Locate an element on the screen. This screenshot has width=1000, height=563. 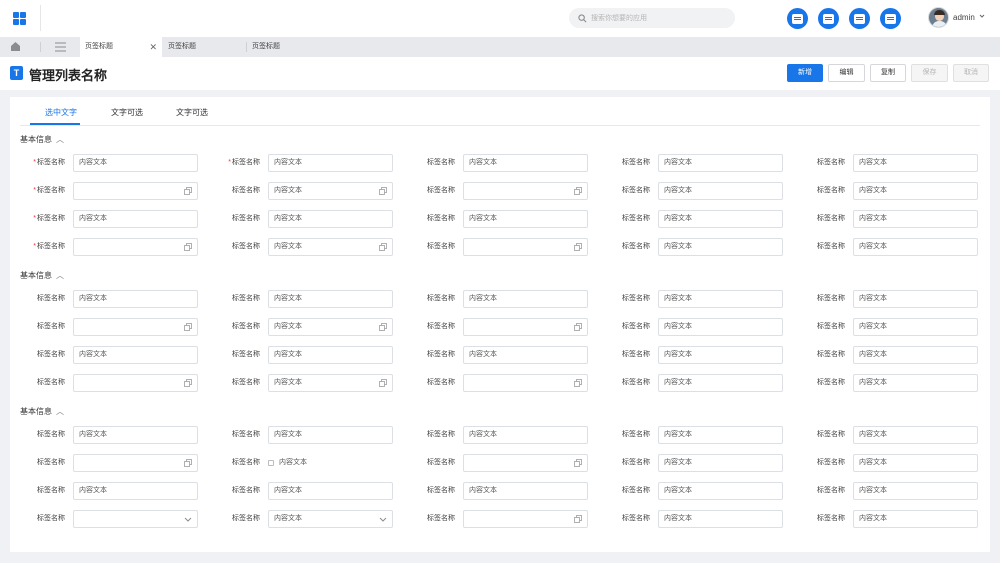
apps-grid-icon is located at coordinates (19, 18).